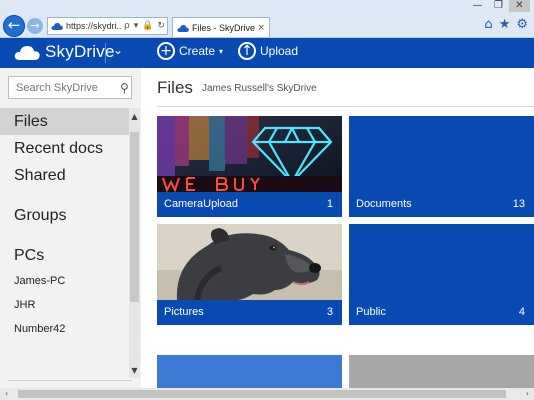  Describe the element at coordinates (166, 51) in the screenshot. I see `plus-icon: +` at that location.